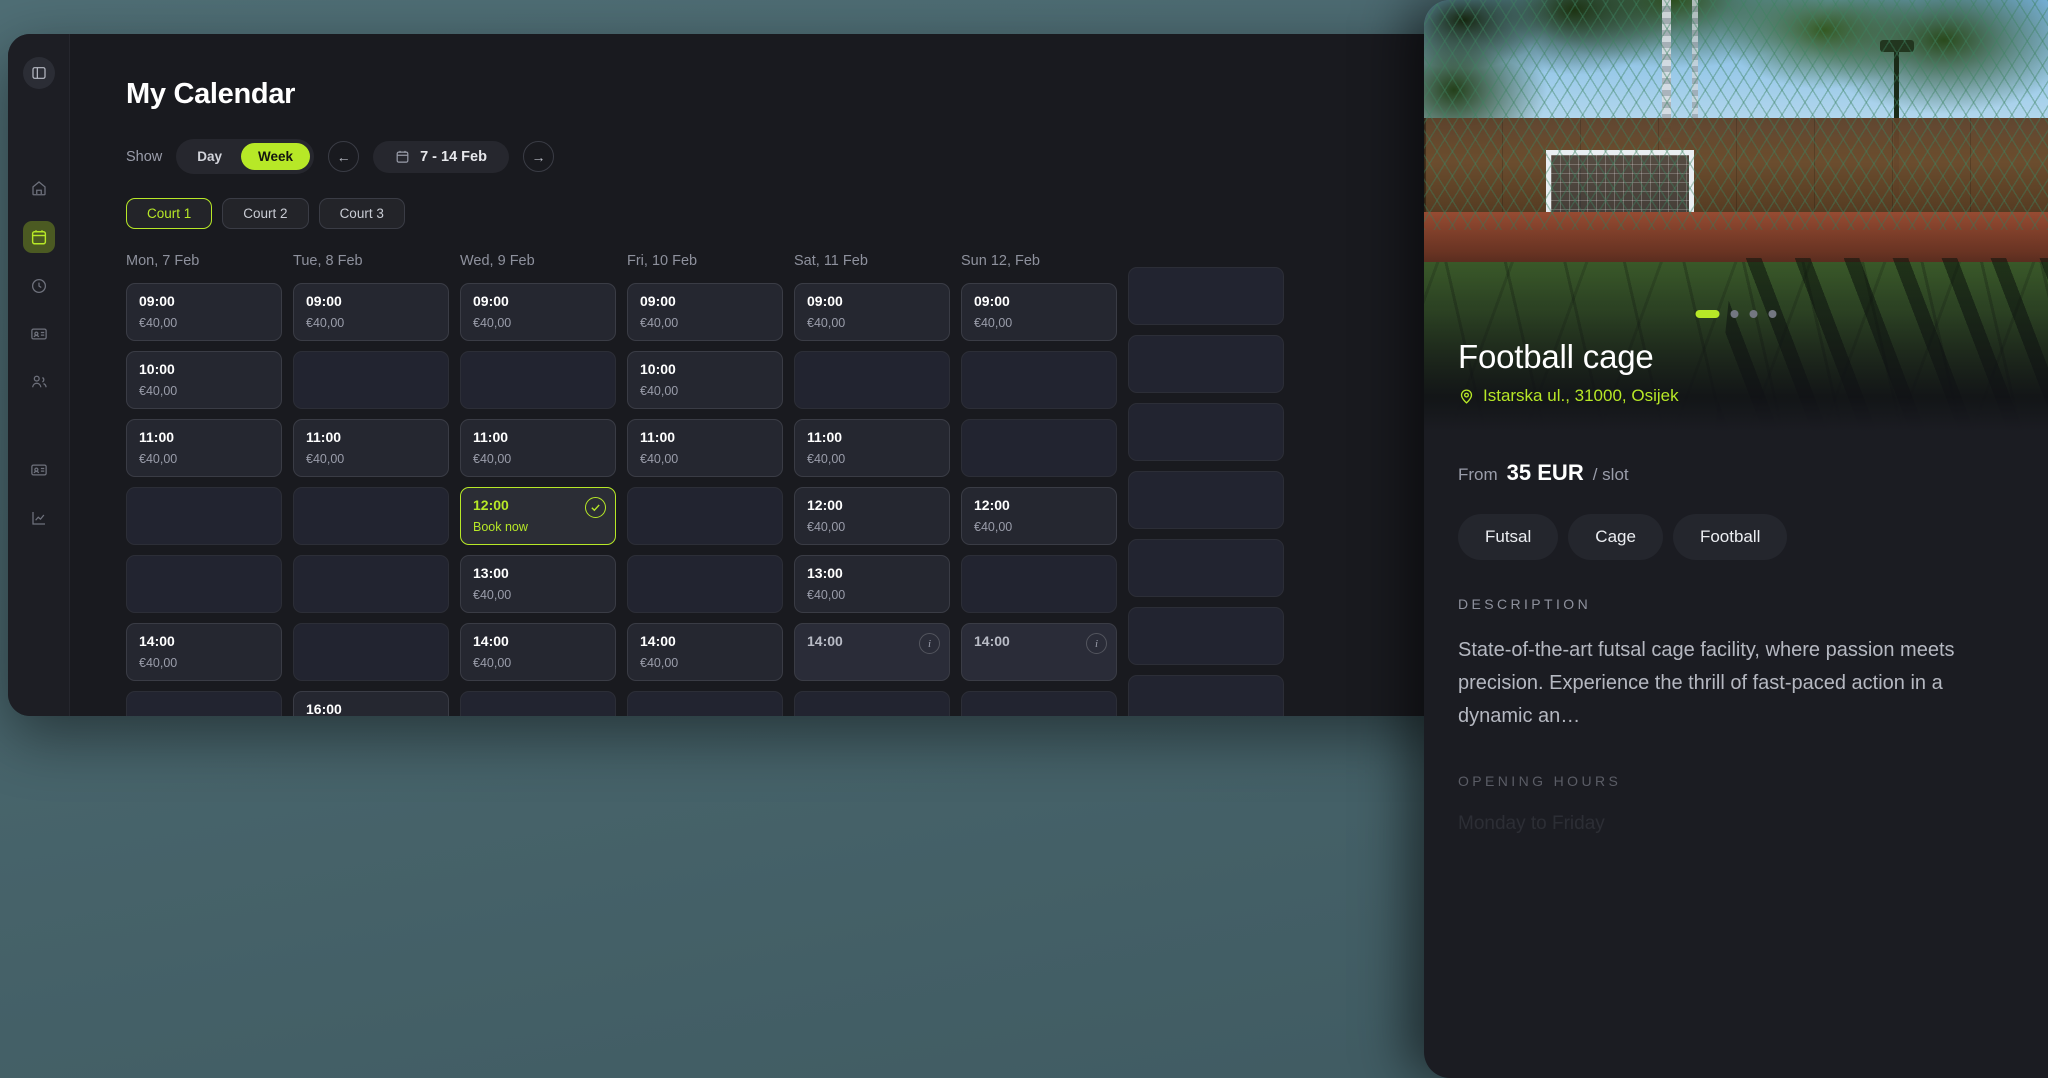 The width and height of the screenshot is (2048, 1078). I want to click on view-toggle: Day Week, so click(245, 156).